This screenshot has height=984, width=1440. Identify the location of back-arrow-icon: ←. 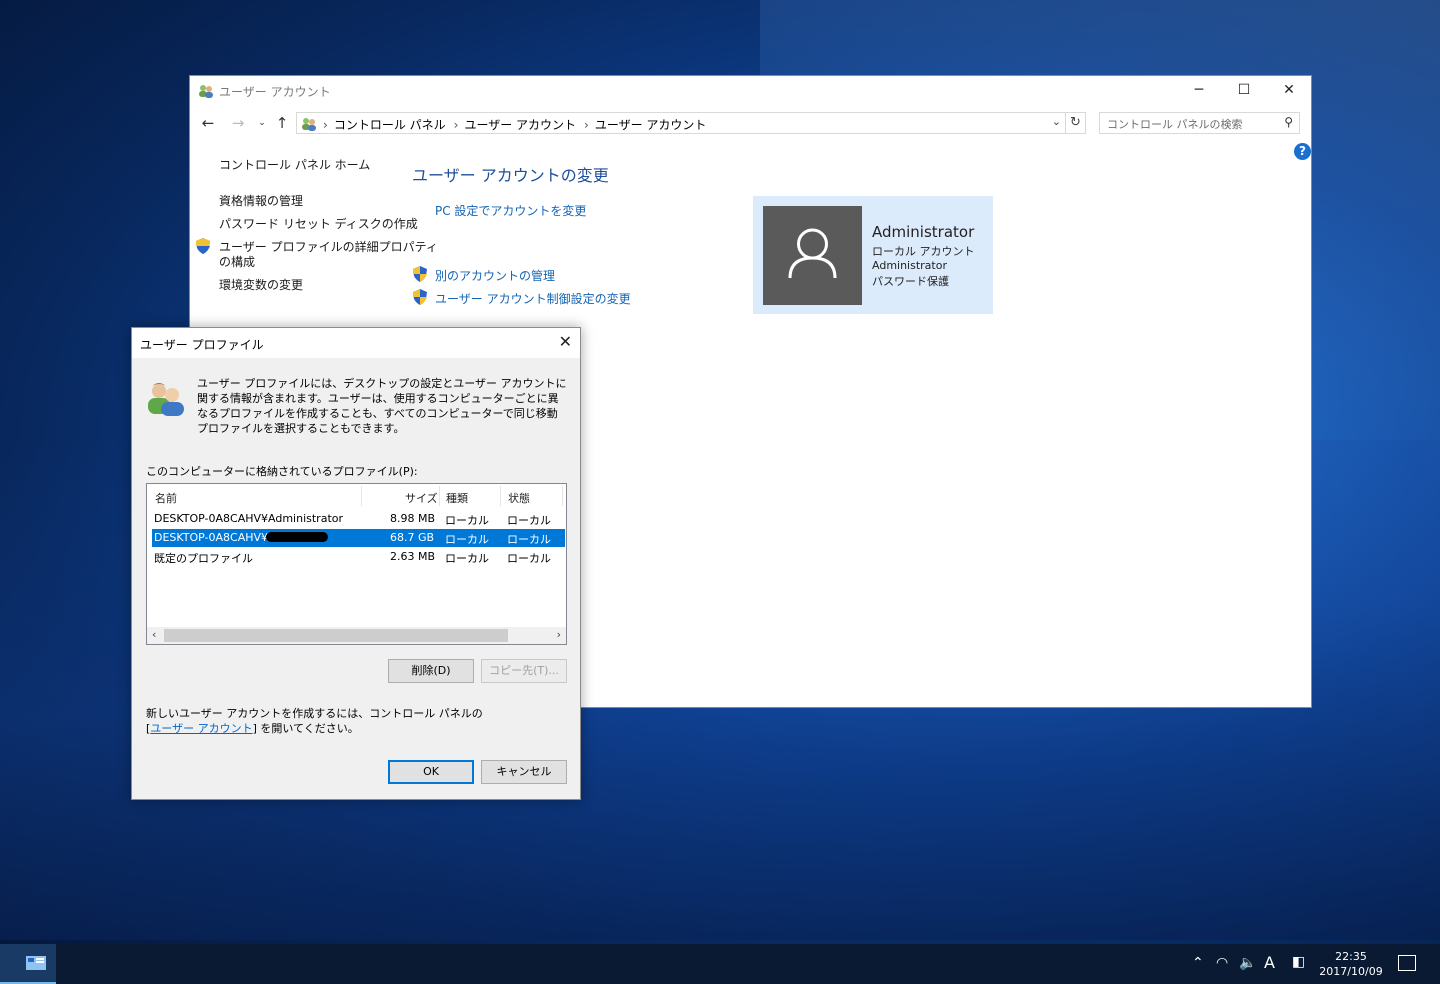
(208, 123).